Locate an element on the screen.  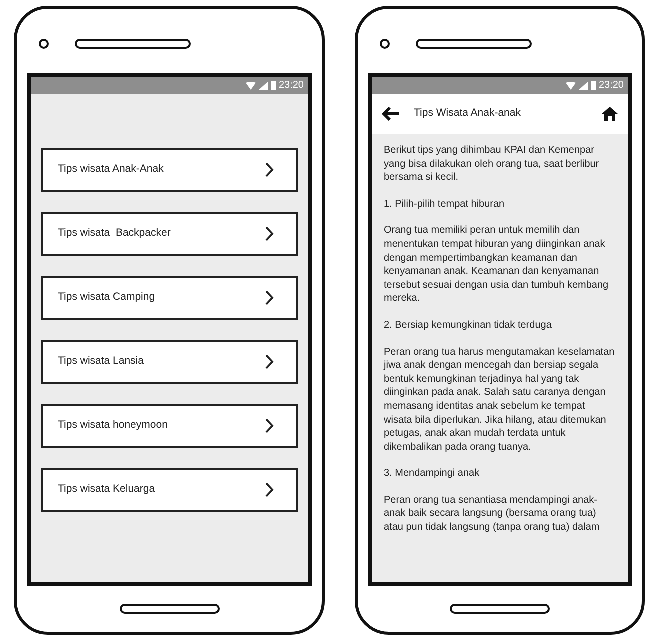
menu-item: Tips wisata Anak-Anak is located at coordinates (169, 170).